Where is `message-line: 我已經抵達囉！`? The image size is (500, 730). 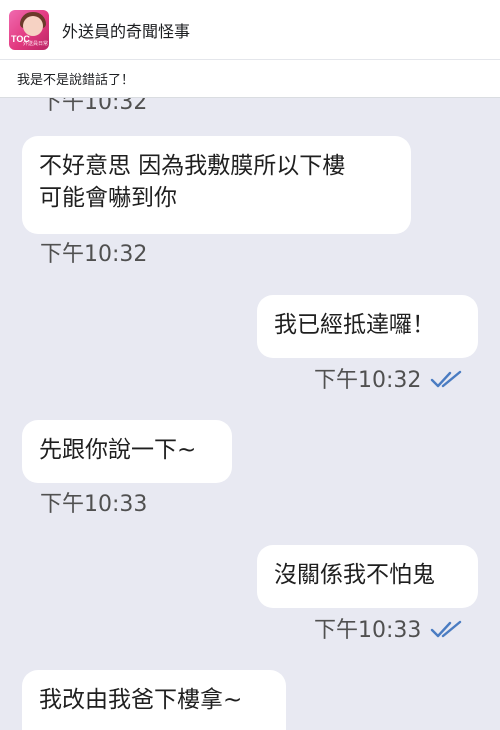 message-line: 我已經抵達囉！ is located at coordinates (354, 325).